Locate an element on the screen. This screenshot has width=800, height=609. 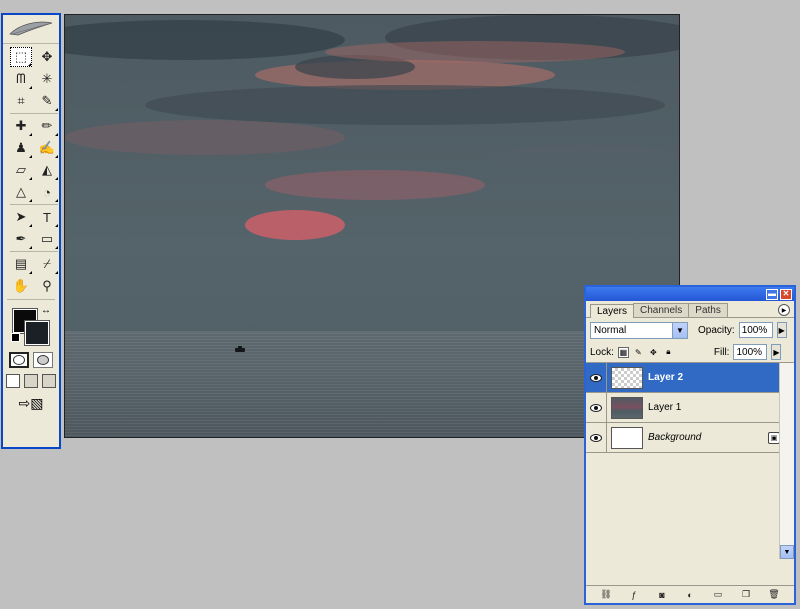
lock-row: Lock: ▦ ✎ ✥ 🔒︎ Fill: 100% ▶ is located at coordinates (690, 352).